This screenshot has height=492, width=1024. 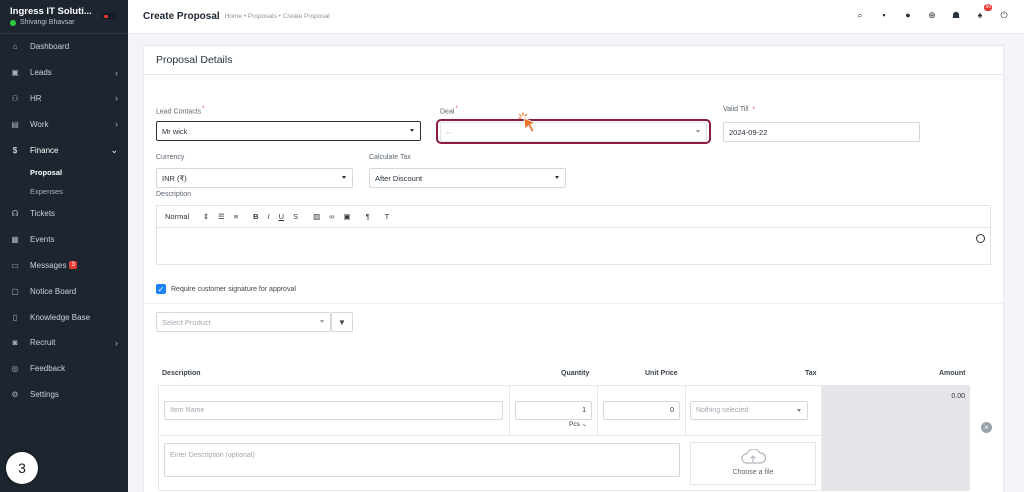 I want to click on divider, so click(x=573, y=303).